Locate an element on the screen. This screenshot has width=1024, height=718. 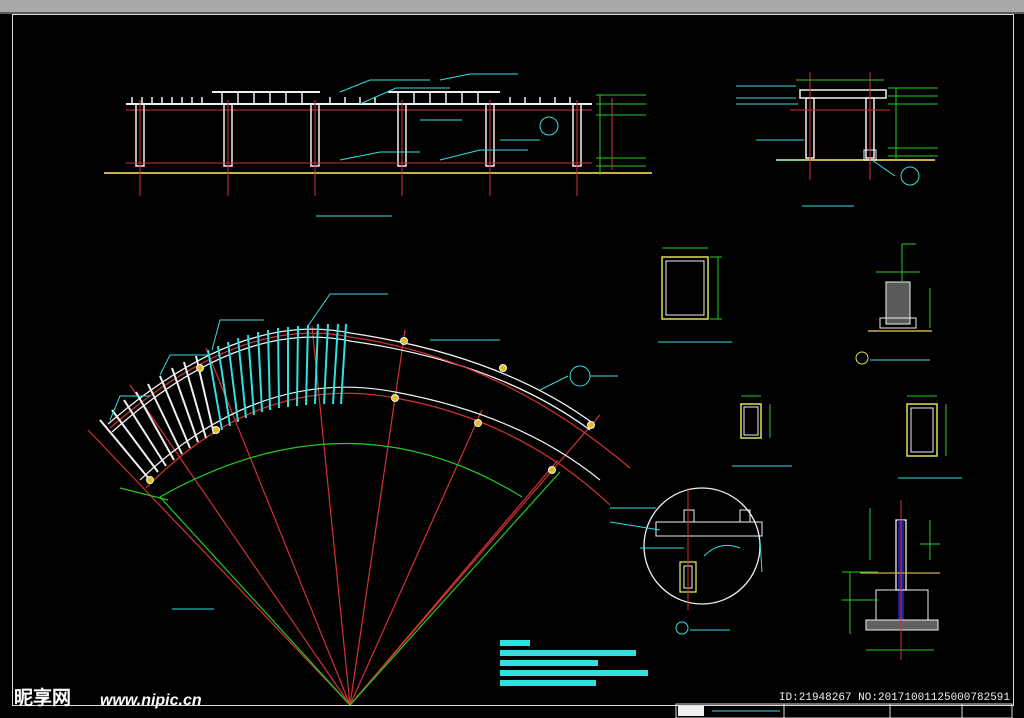
watermark-id: ID:21948267 NO:20171001125000782591 is located at coordinates (894, 698).